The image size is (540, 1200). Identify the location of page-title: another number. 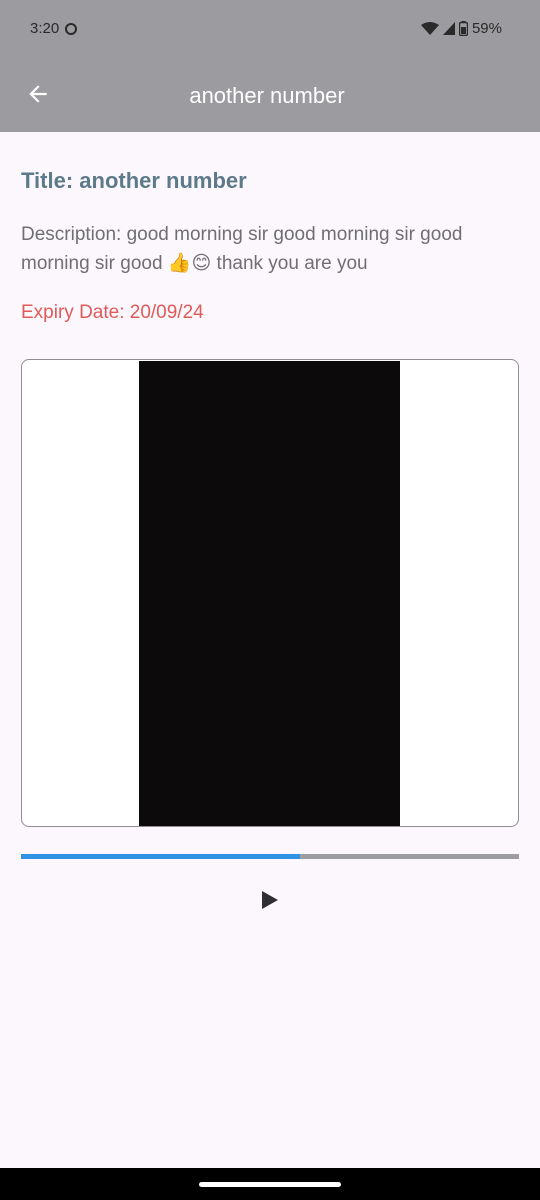
(267, 95).